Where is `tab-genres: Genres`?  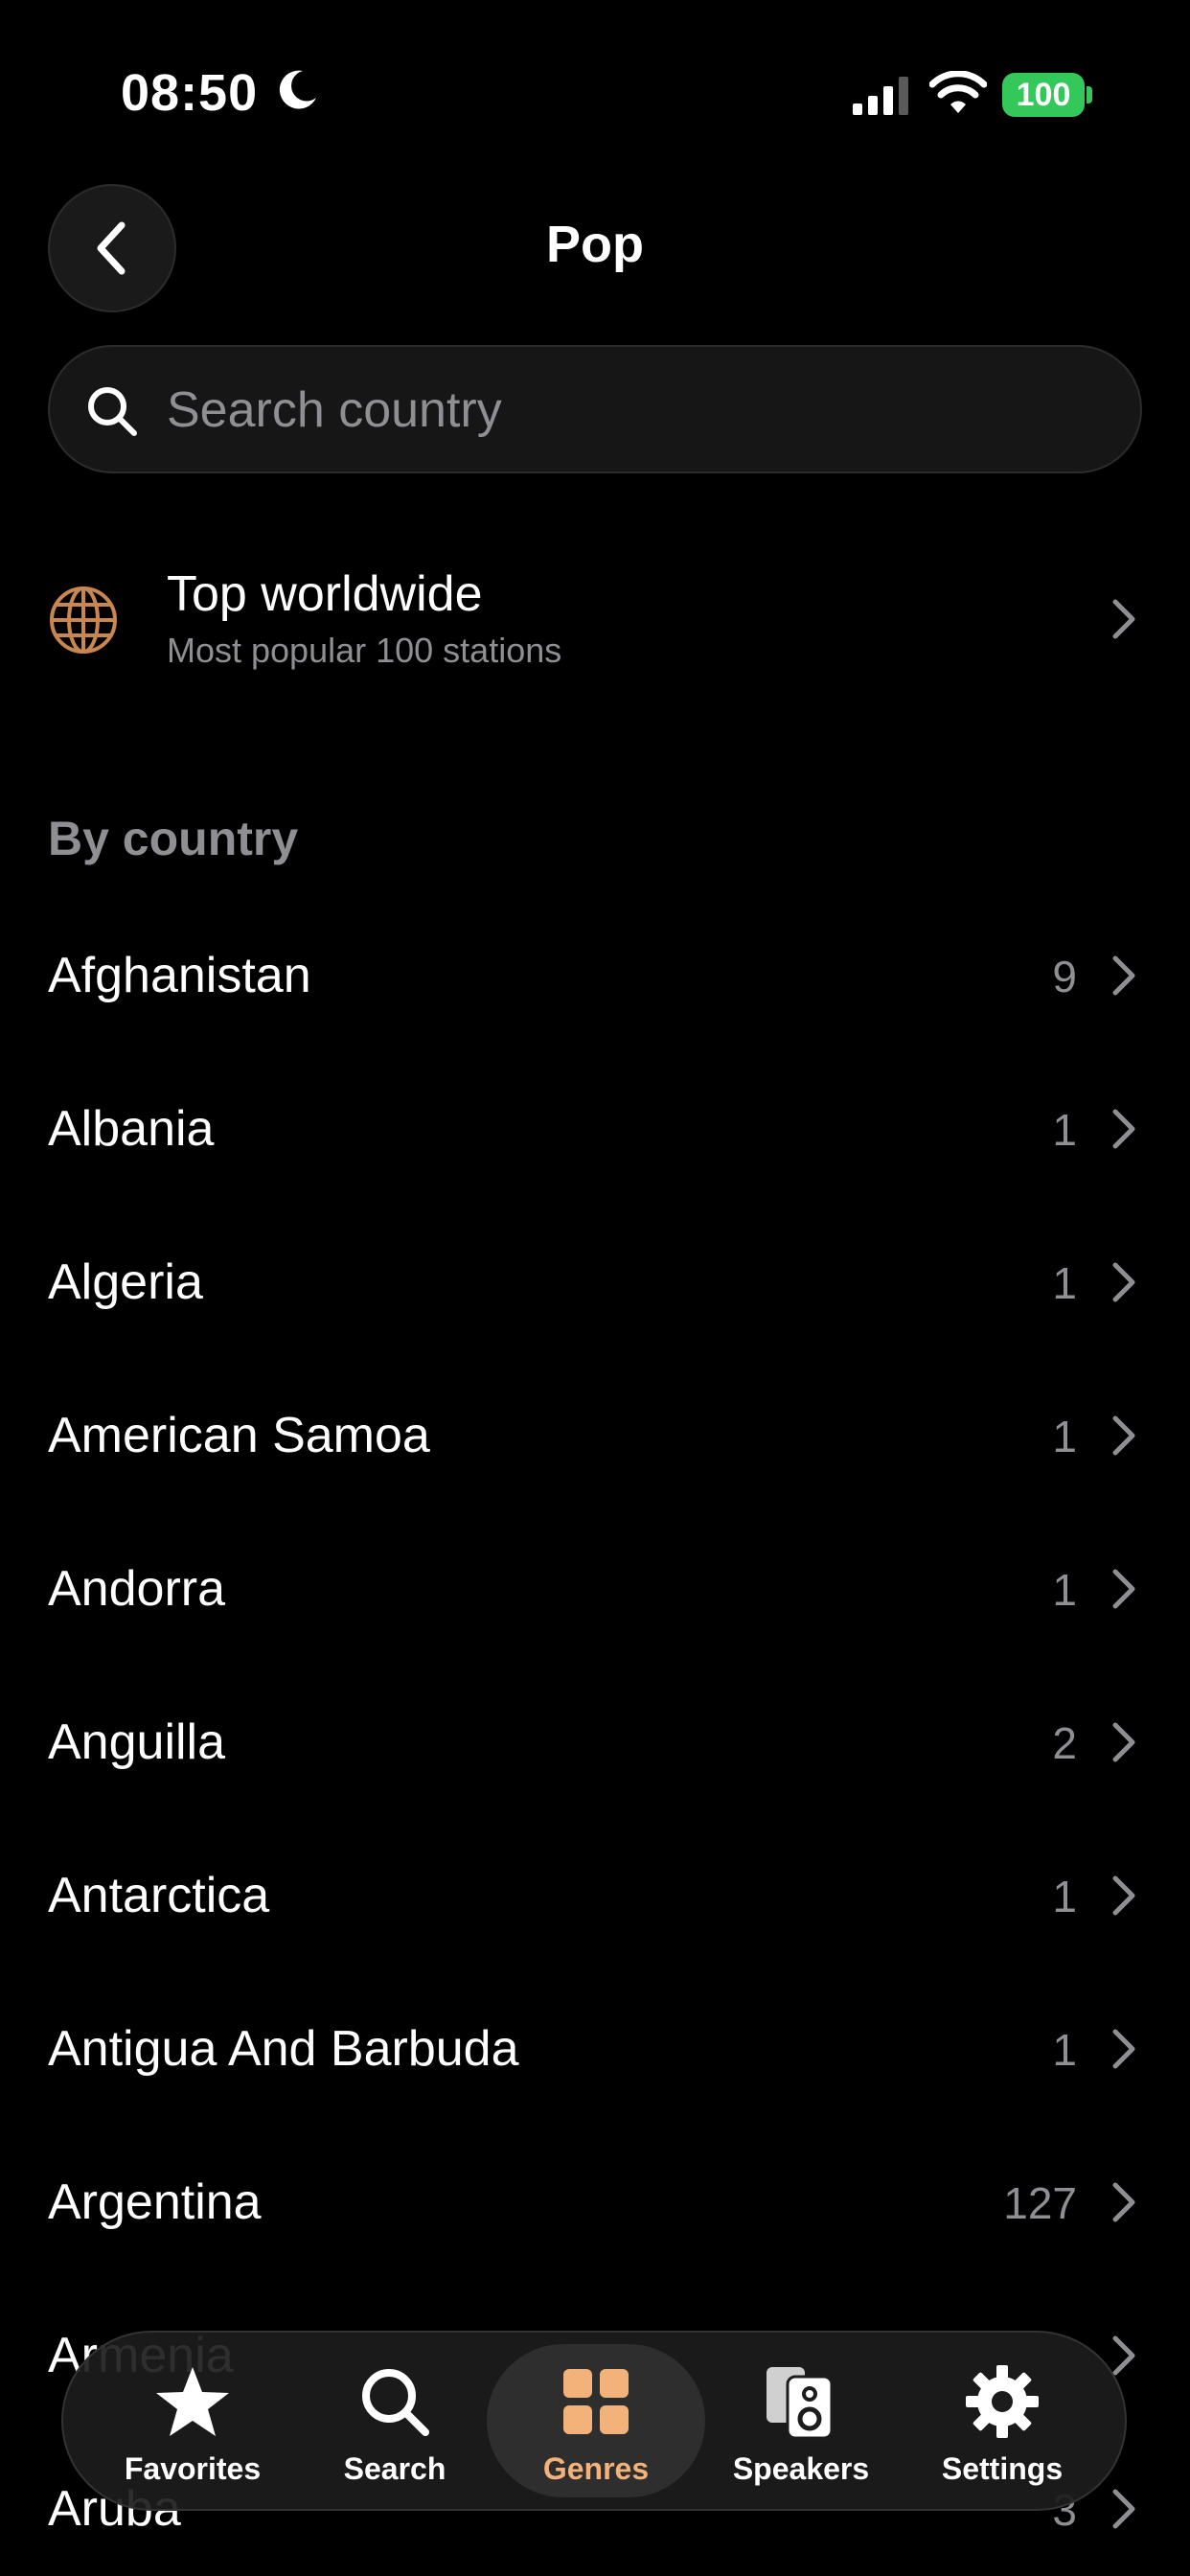 tab-genres: Genres is located at coordinates (596, 2421).